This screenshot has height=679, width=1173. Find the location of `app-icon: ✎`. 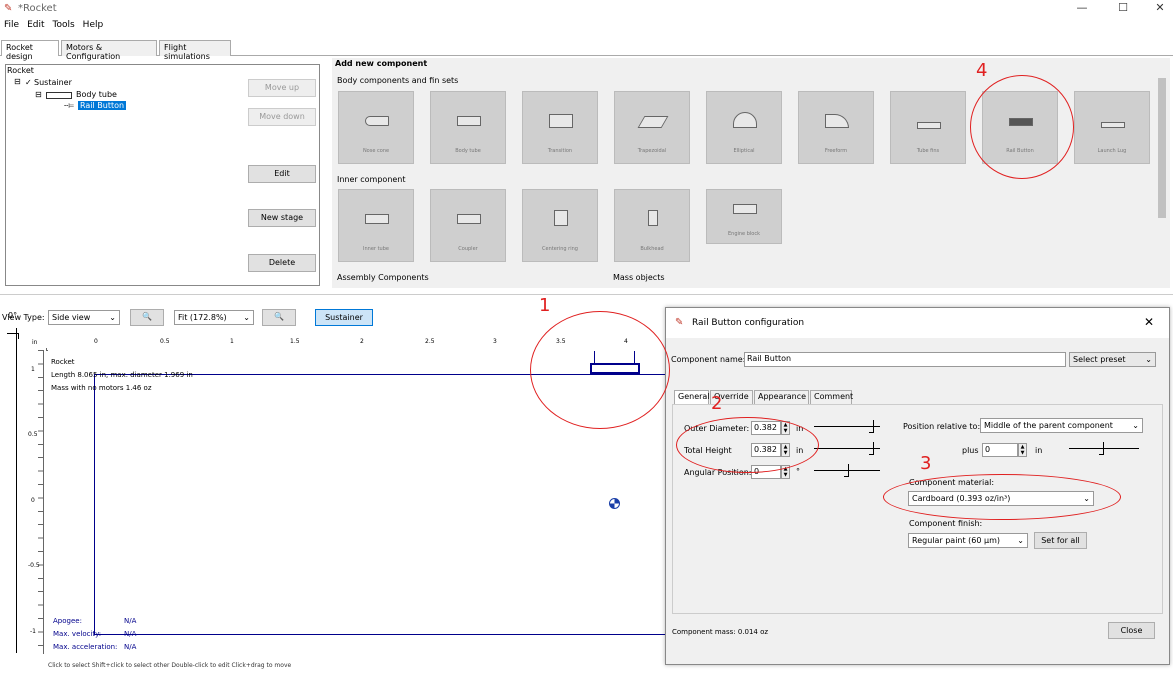

app-icon: ✎ is located at coordinates (679, 322).